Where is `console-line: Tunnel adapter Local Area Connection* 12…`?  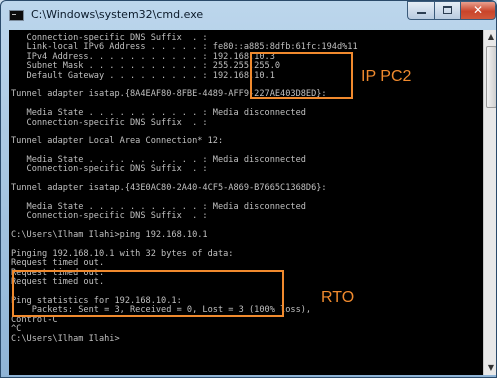
console-line: Tunnel adapter Local Area Connection* 12… is located at coordinates (117, 141).